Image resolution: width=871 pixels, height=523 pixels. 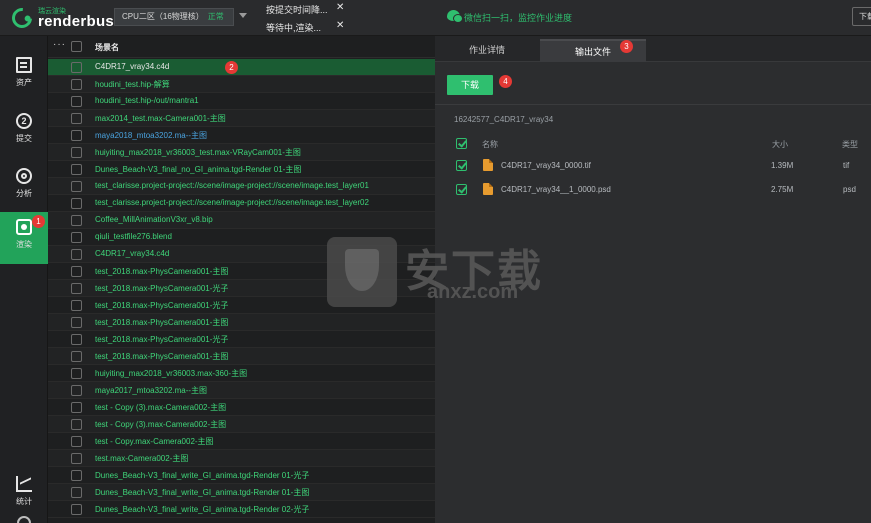 I want to click on scene-name: Coffee_MillAnimationV3xr_v8.bip, so click(x=154, y=219).